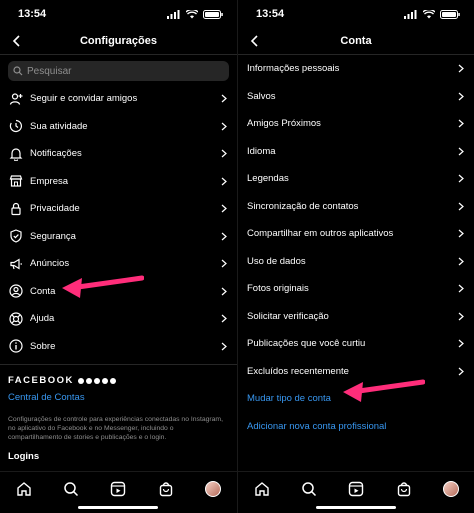  Describe the element at coordinates (43, 346) in the screenshot. I see `settings-item-label: Sobre` at that location.